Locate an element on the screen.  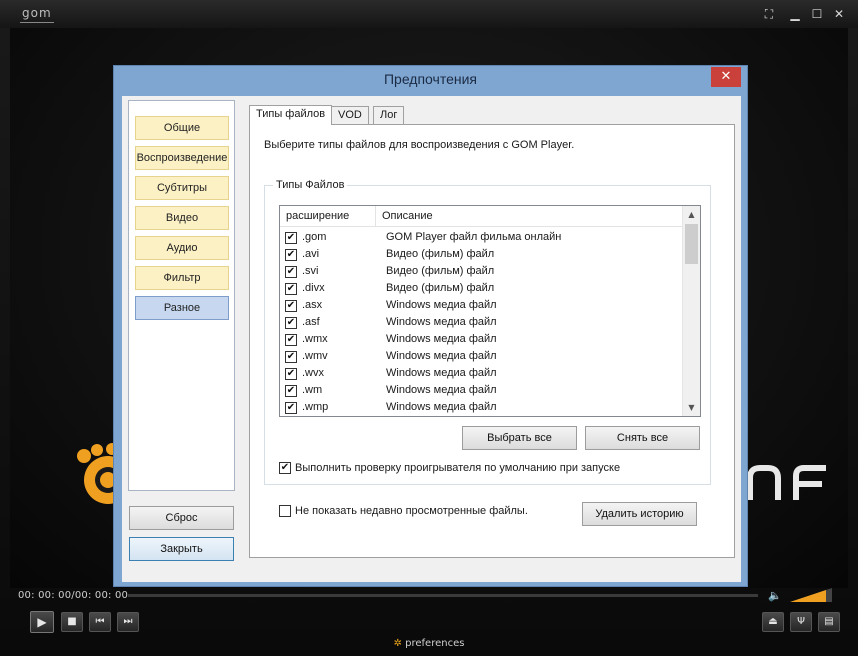
volume-icon: 🔈 is located at coordinates (775, 595).